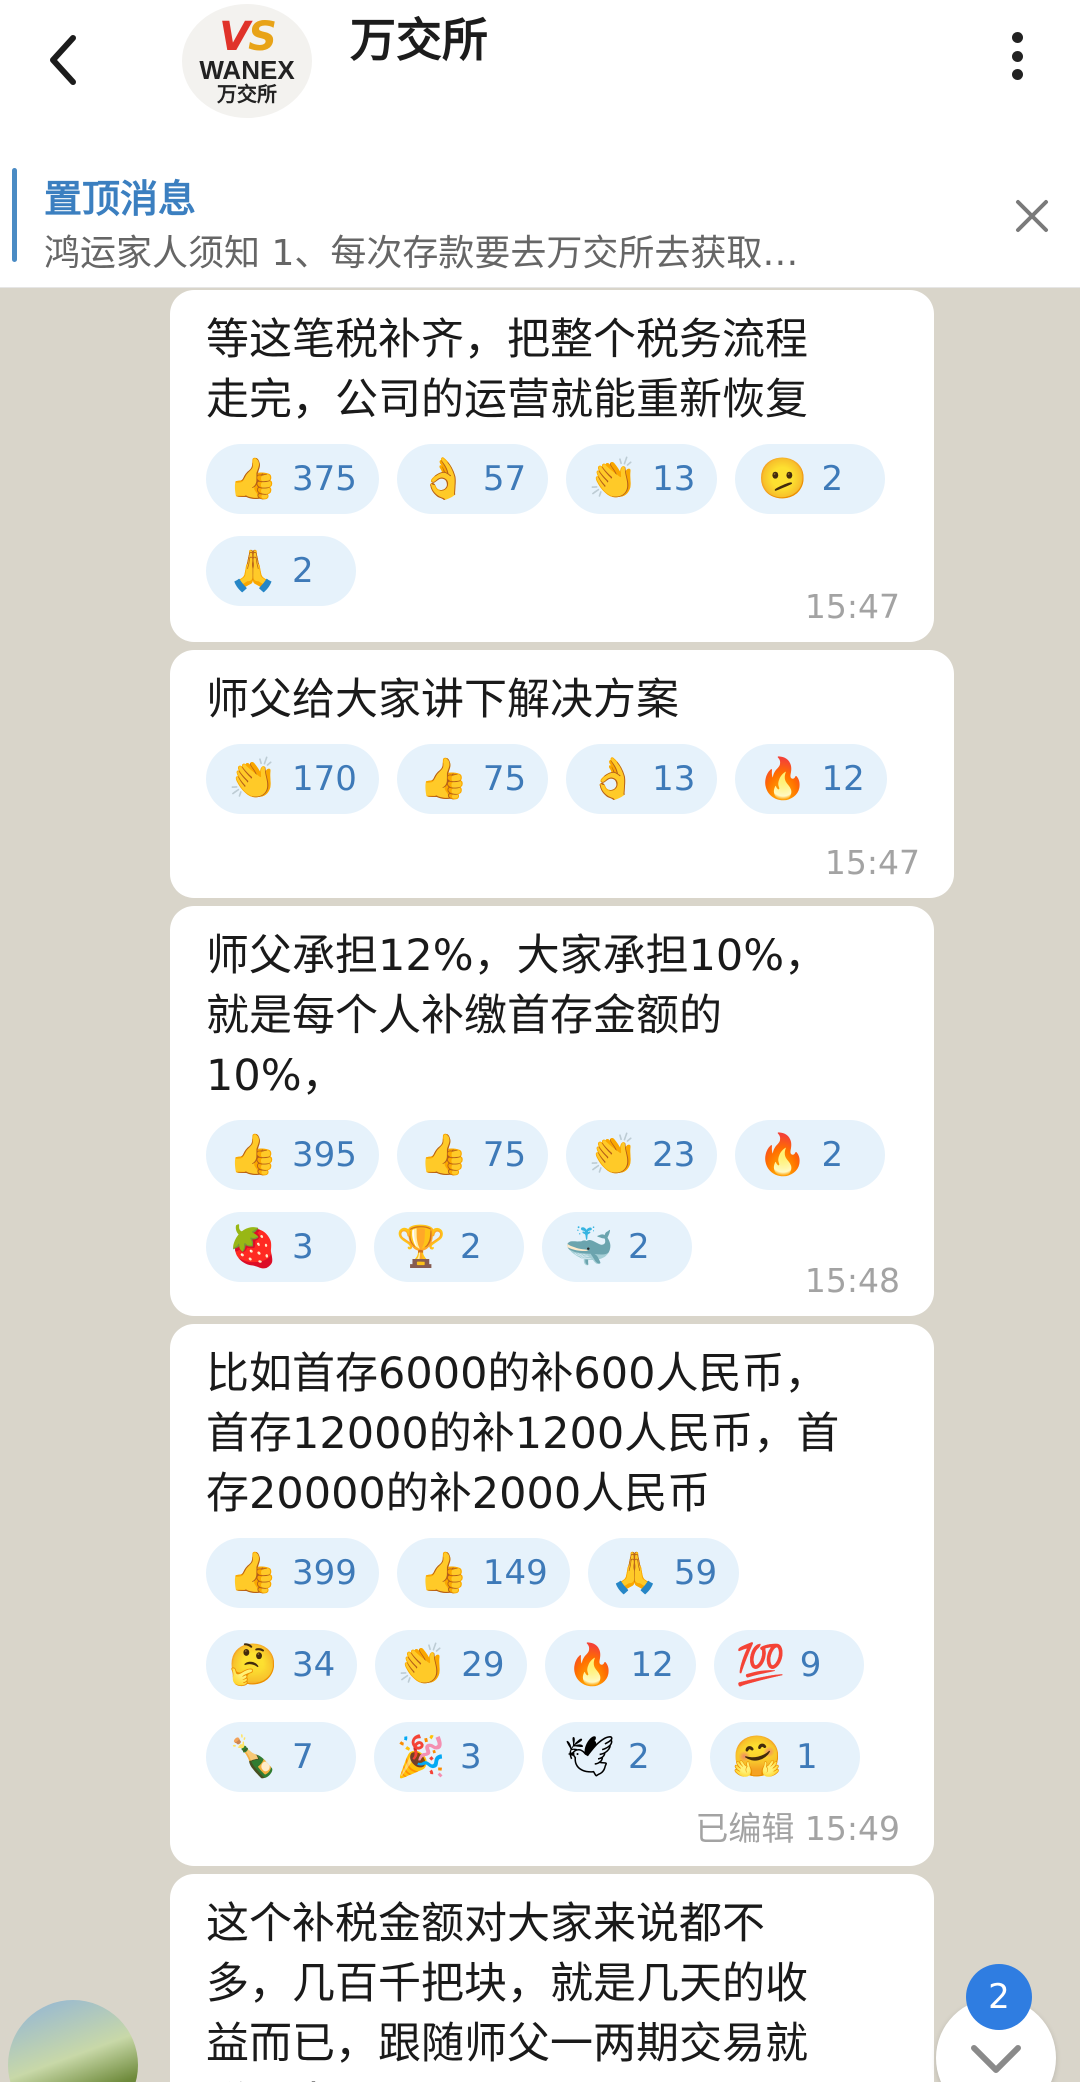 Image resolution: width=1080 pixels, height=2082 pixels. I want to click on reaction-confused-face: 🫤 2, so click(810, 479).